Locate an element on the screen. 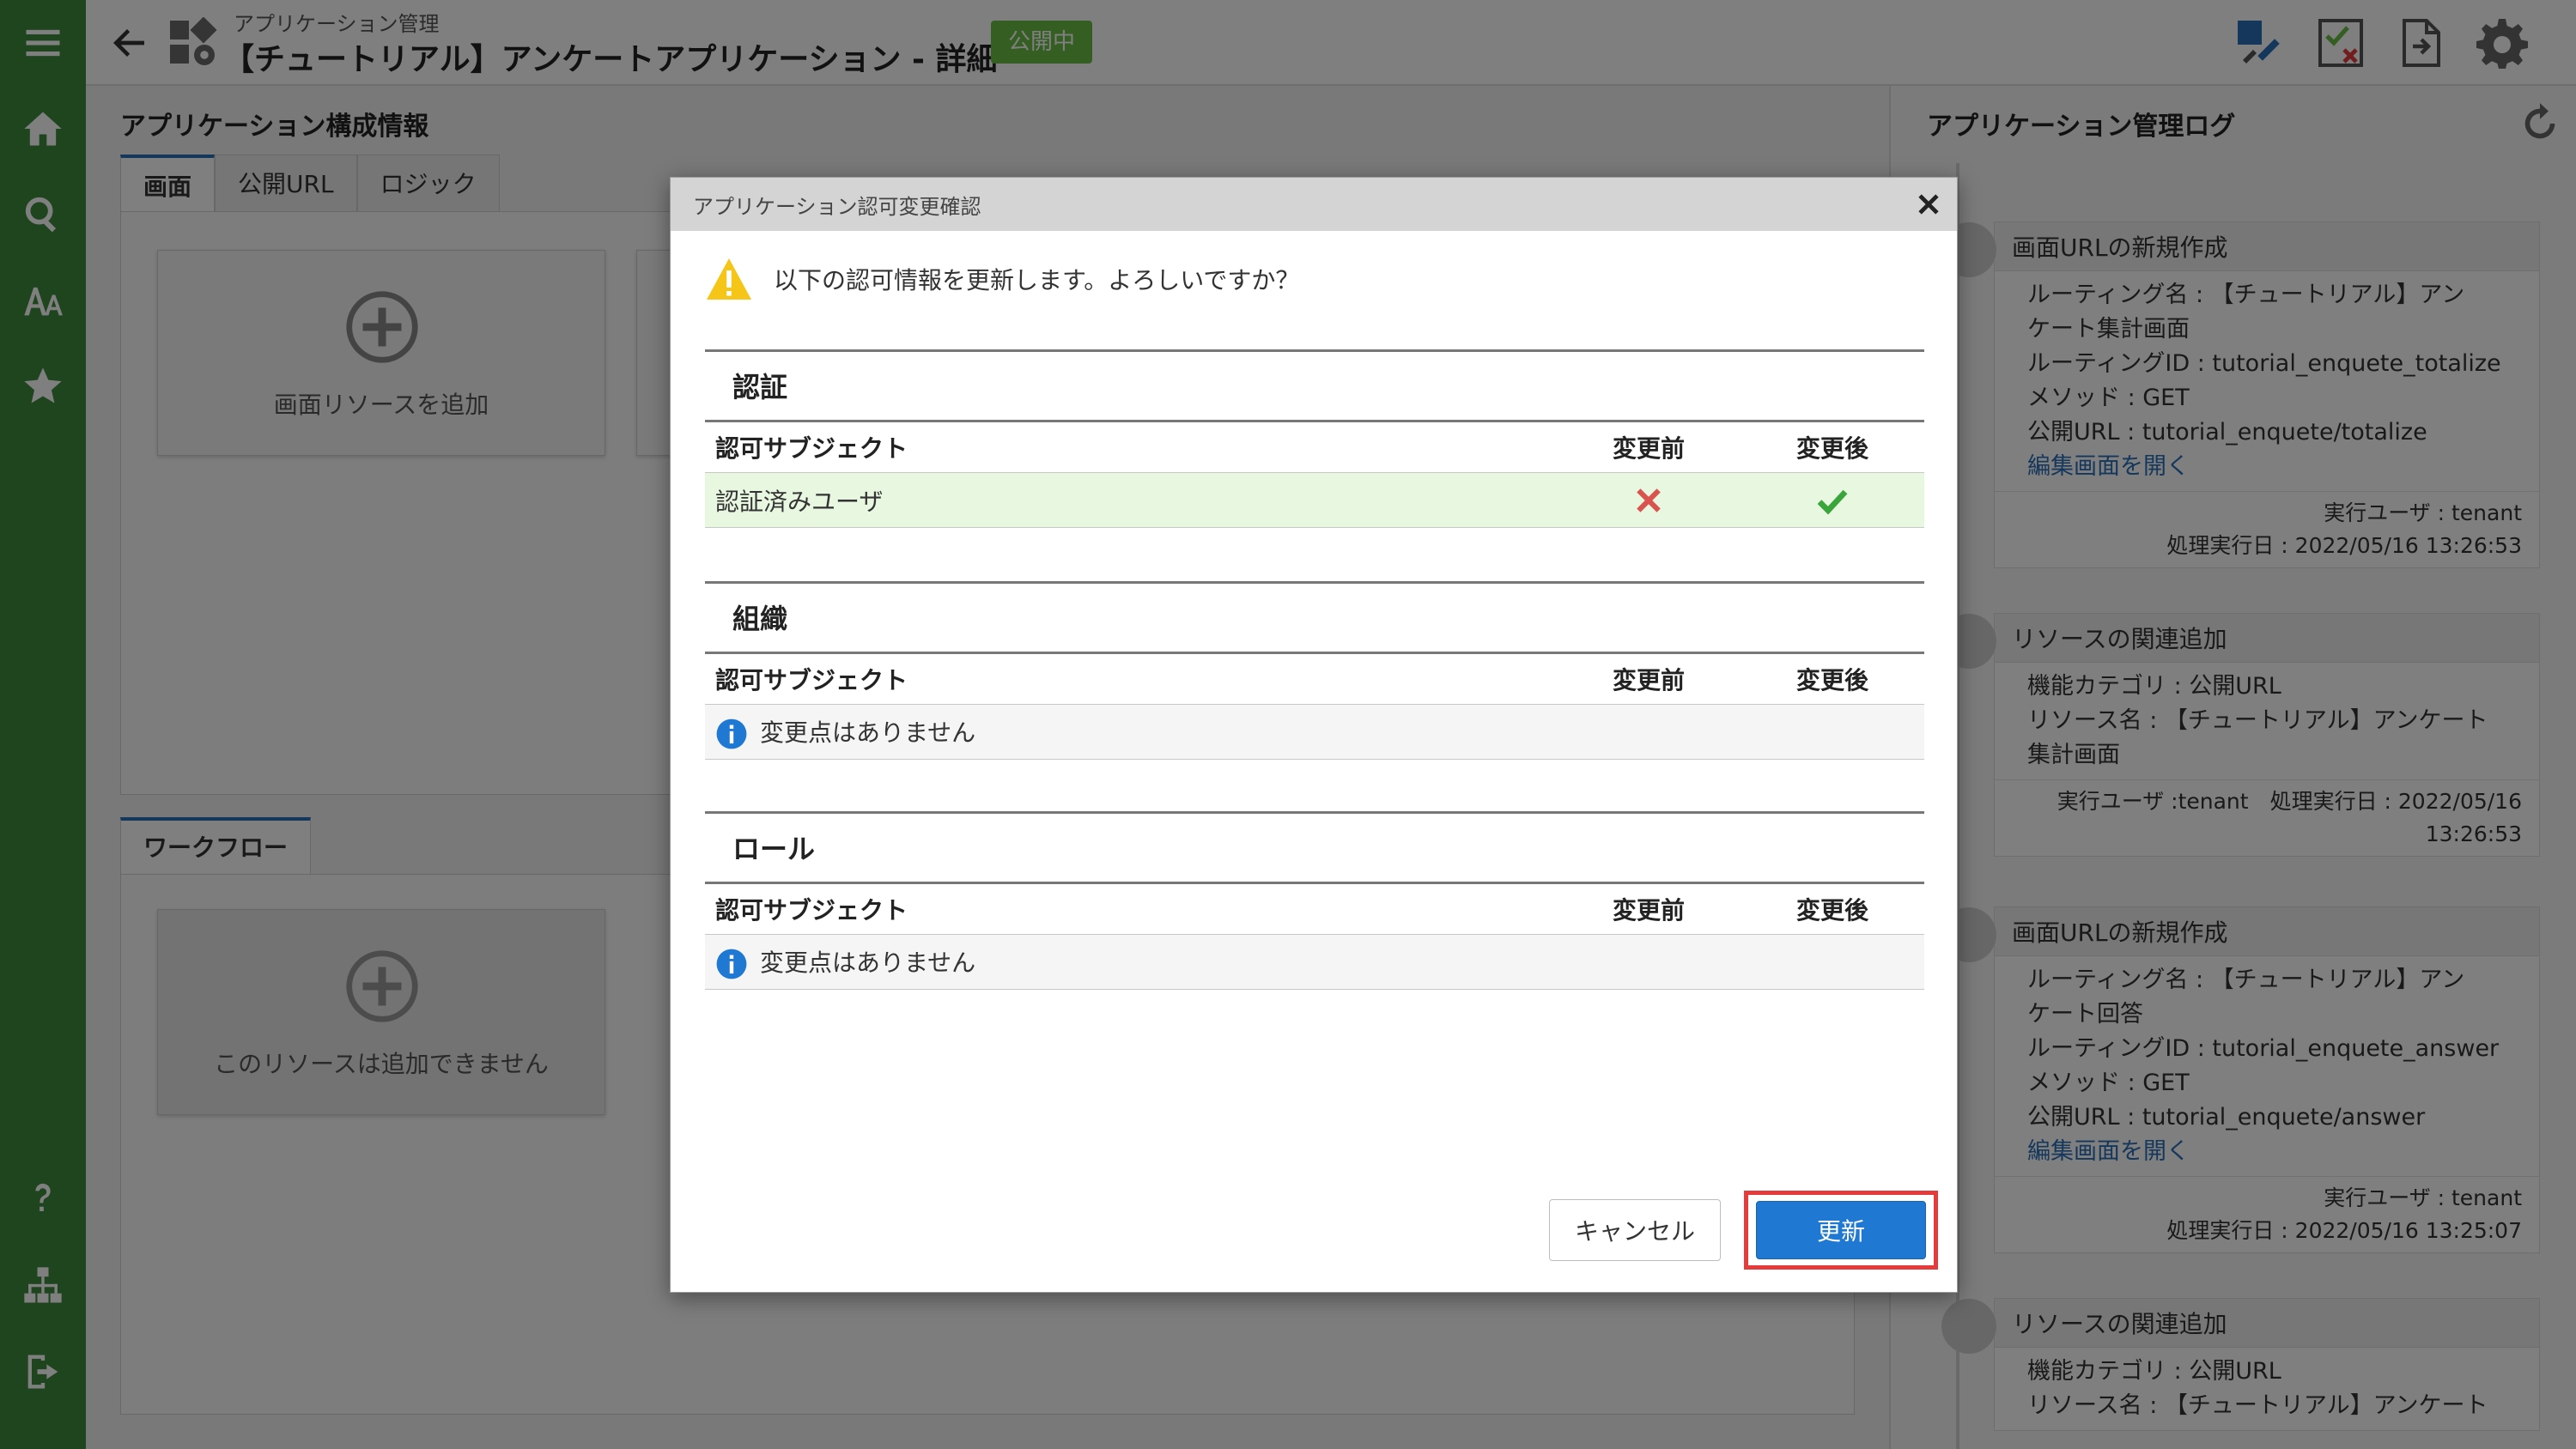 The image size is (2576, 1449). before-value is located at coordinates (1649, 500).